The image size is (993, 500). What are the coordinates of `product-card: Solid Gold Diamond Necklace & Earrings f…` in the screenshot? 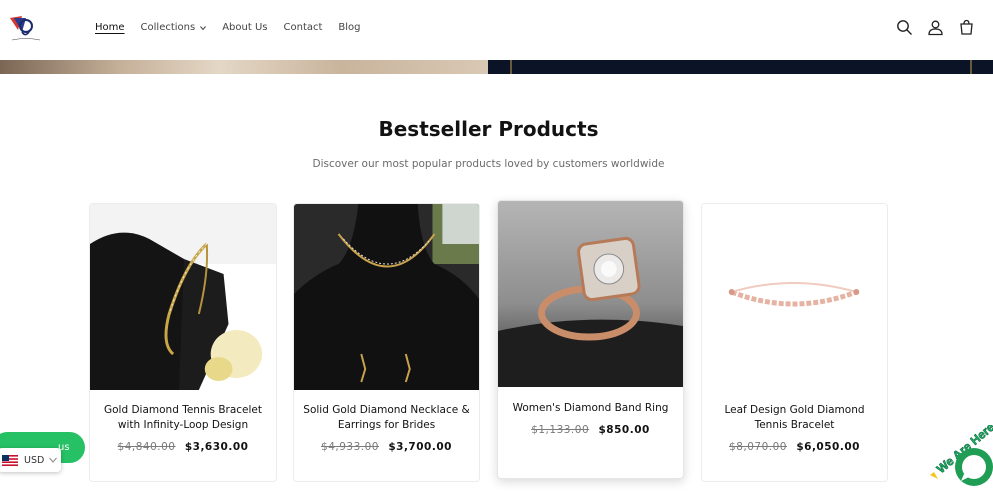 It's located at (386, 342).